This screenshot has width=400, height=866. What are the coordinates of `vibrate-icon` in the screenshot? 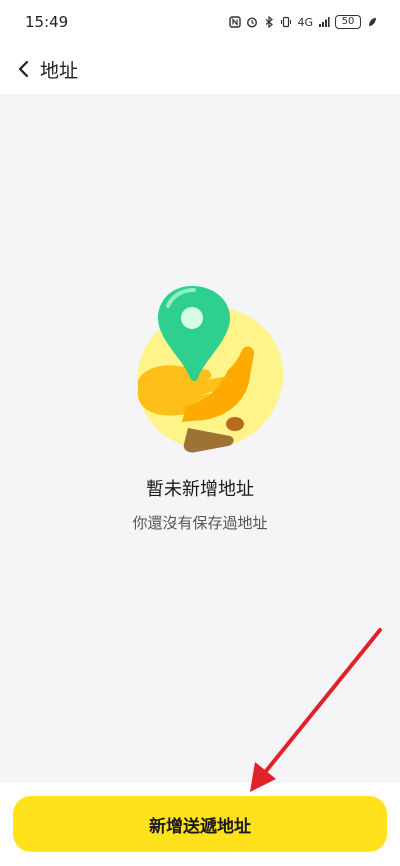 It's located at (286, 22).